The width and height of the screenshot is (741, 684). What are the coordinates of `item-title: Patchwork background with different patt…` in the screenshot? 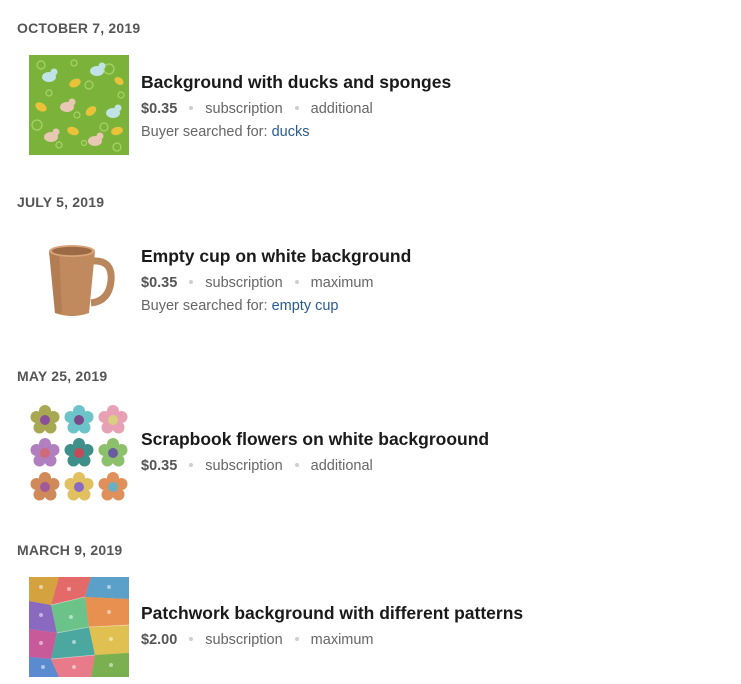 It's located at (332, 613).